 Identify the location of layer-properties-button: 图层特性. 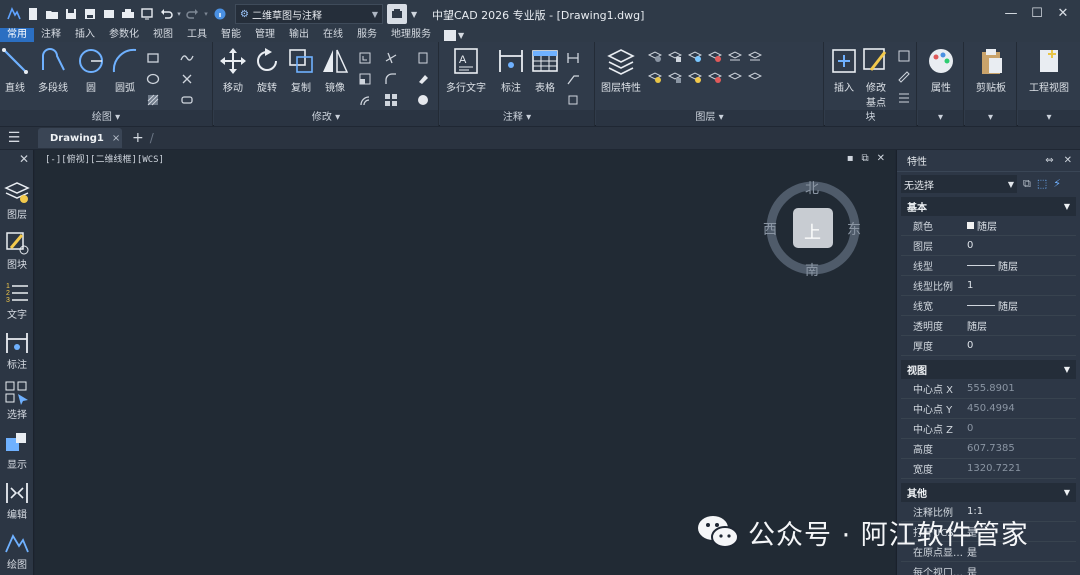
(621, 70).